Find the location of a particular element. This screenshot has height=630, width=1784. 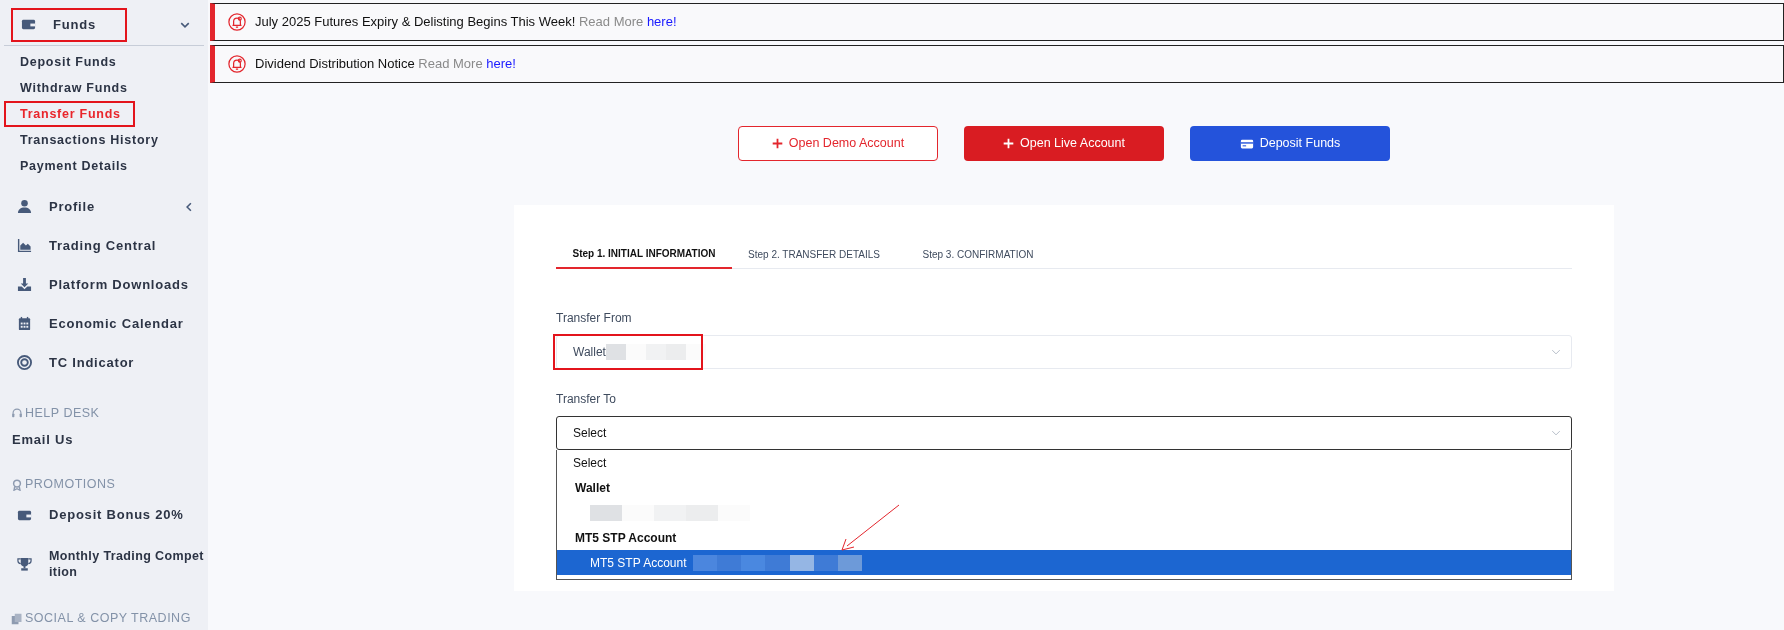

submenu-item: Transfer Funds is located at coordinates (69, 114).